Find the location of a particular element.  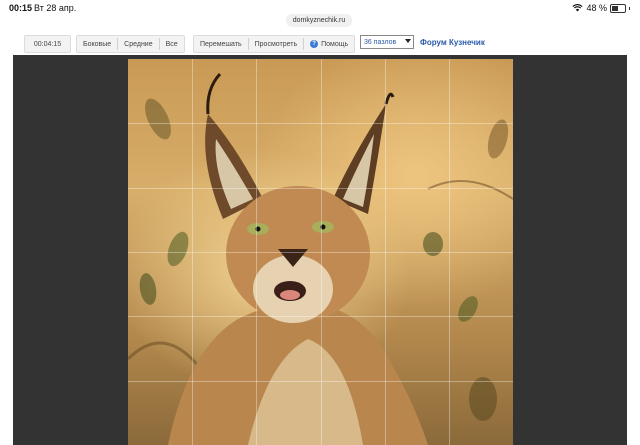

status-time: 00:15 is located at coordinates (21, 8).